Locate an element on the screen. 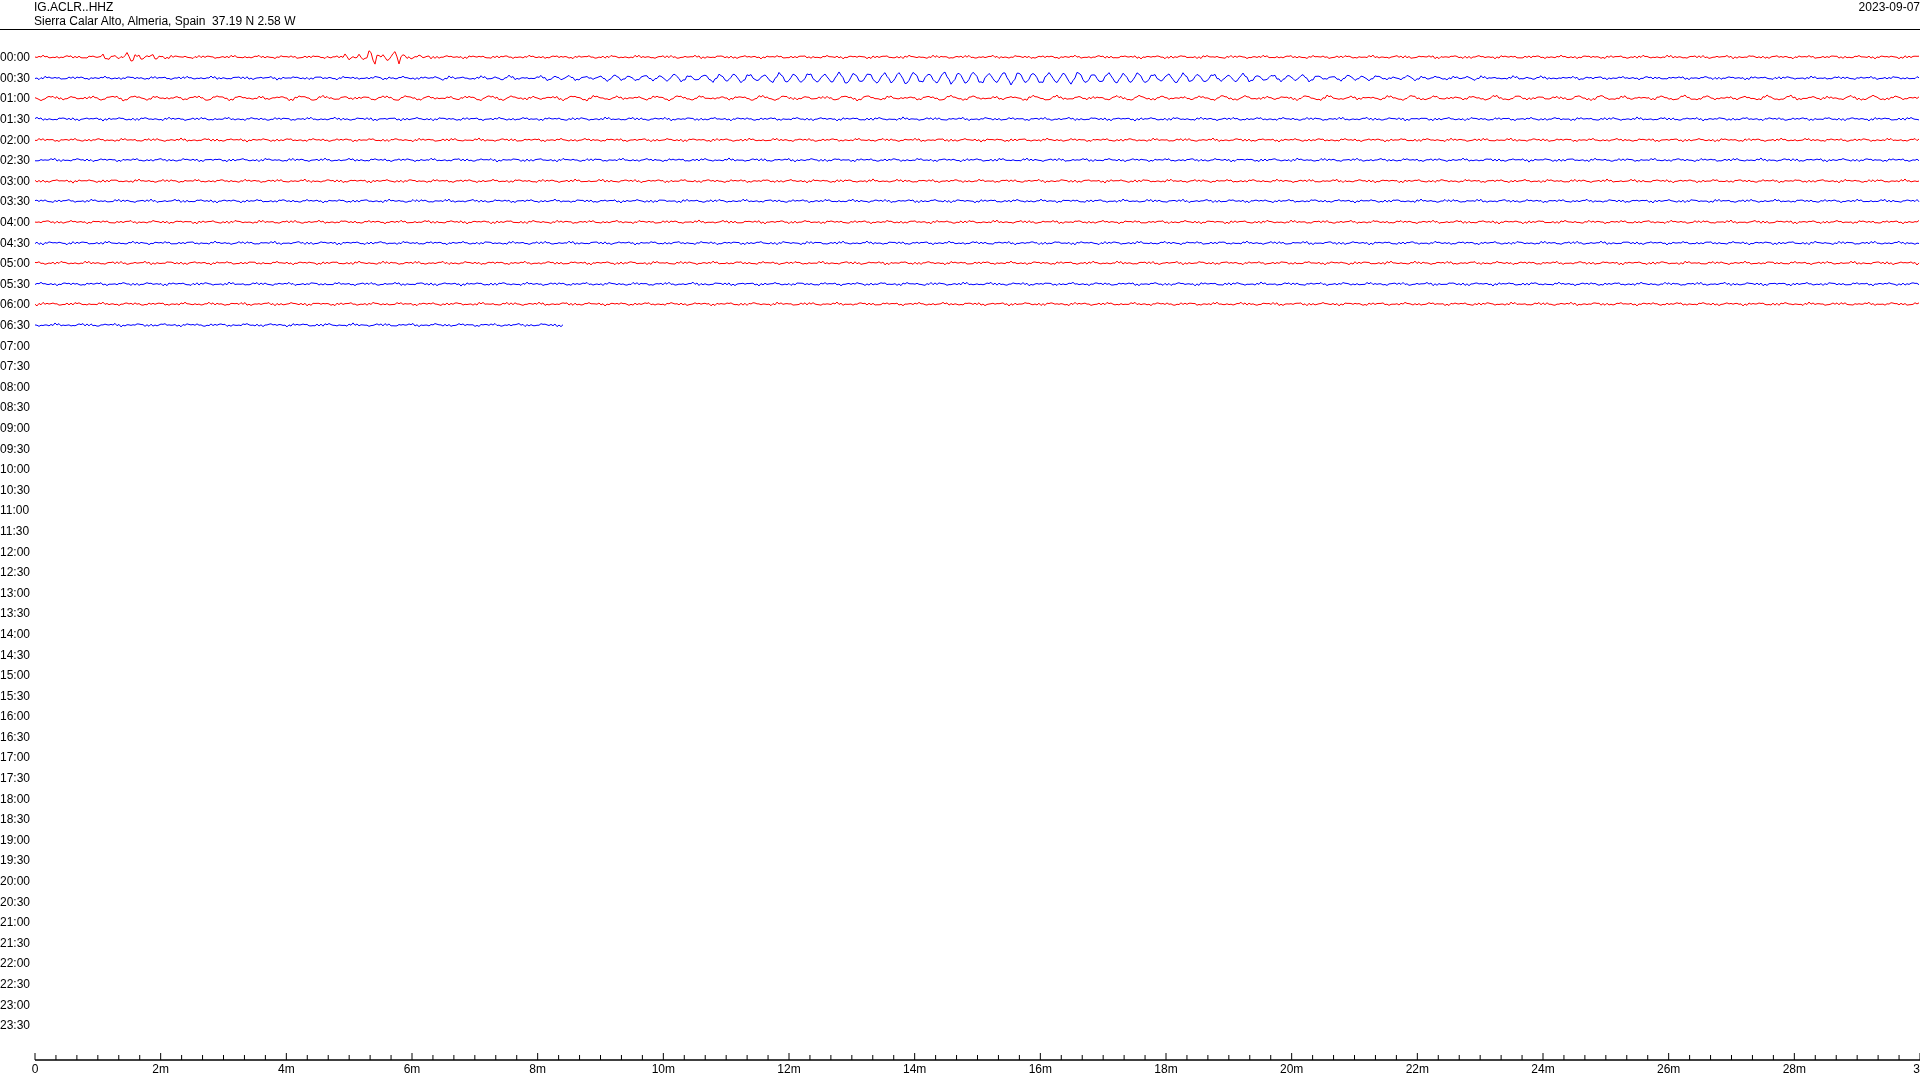  time-label: 19:00 is located at coordinates (16, 839).